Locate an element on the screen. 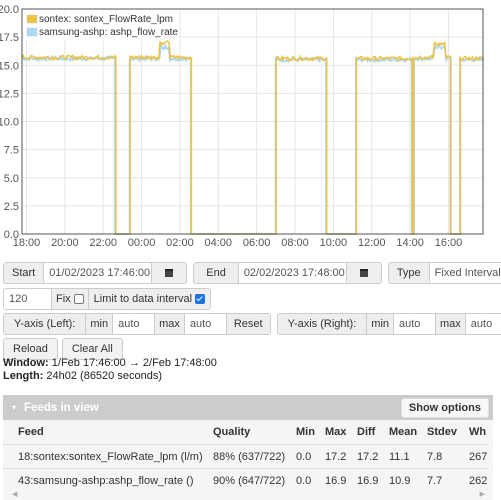  y-axis-right-group: Y-axis (Right): min auto max auto Reset is located at coordinates (388, 324).